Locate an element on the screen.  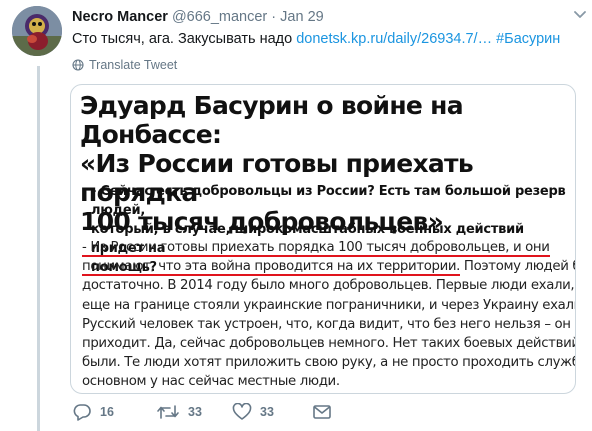
display-name: Necro Mancer is located at coordinates (120, 17).